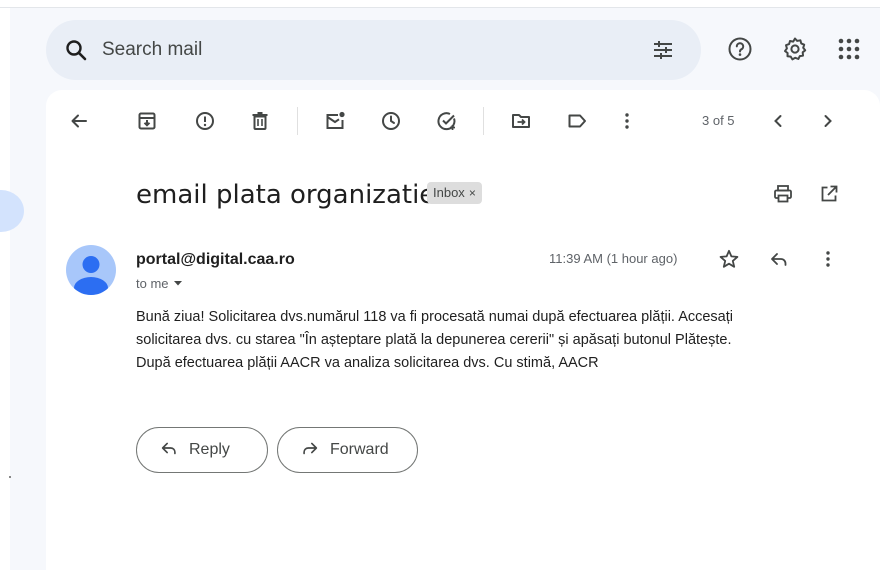 The width and height of the screenshot is (880, 570). Describe the element at coordinates (472, 193) in the screenshot. I see `remove-label-icon: ×` at that location.